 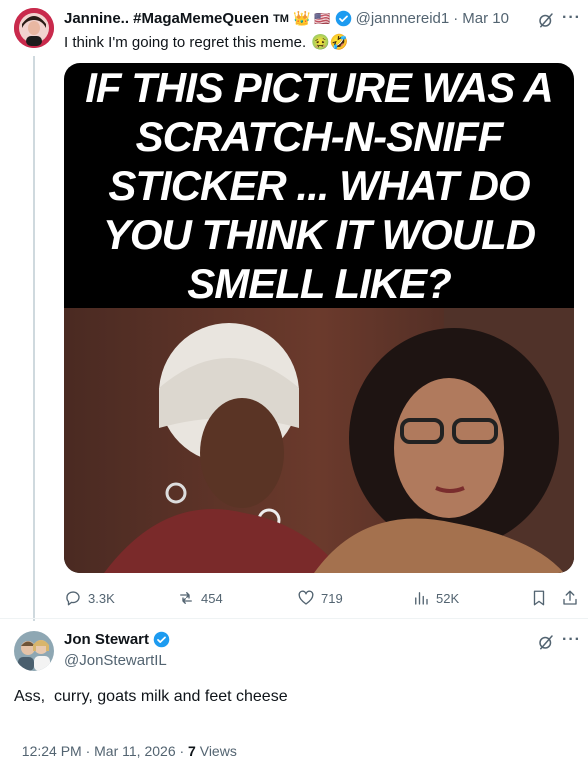 What do you see at coordinates (186, 598) in the screenshot?
I see `repost-icon` at bounding box center [186, 598].